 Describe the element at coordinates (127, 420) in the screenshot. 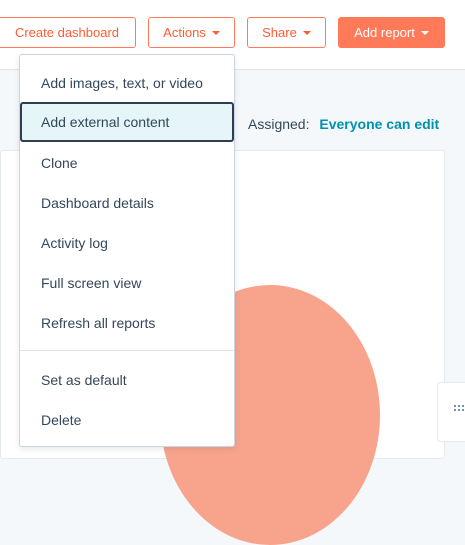

I see `menu-item-delete: Delete` at that location.